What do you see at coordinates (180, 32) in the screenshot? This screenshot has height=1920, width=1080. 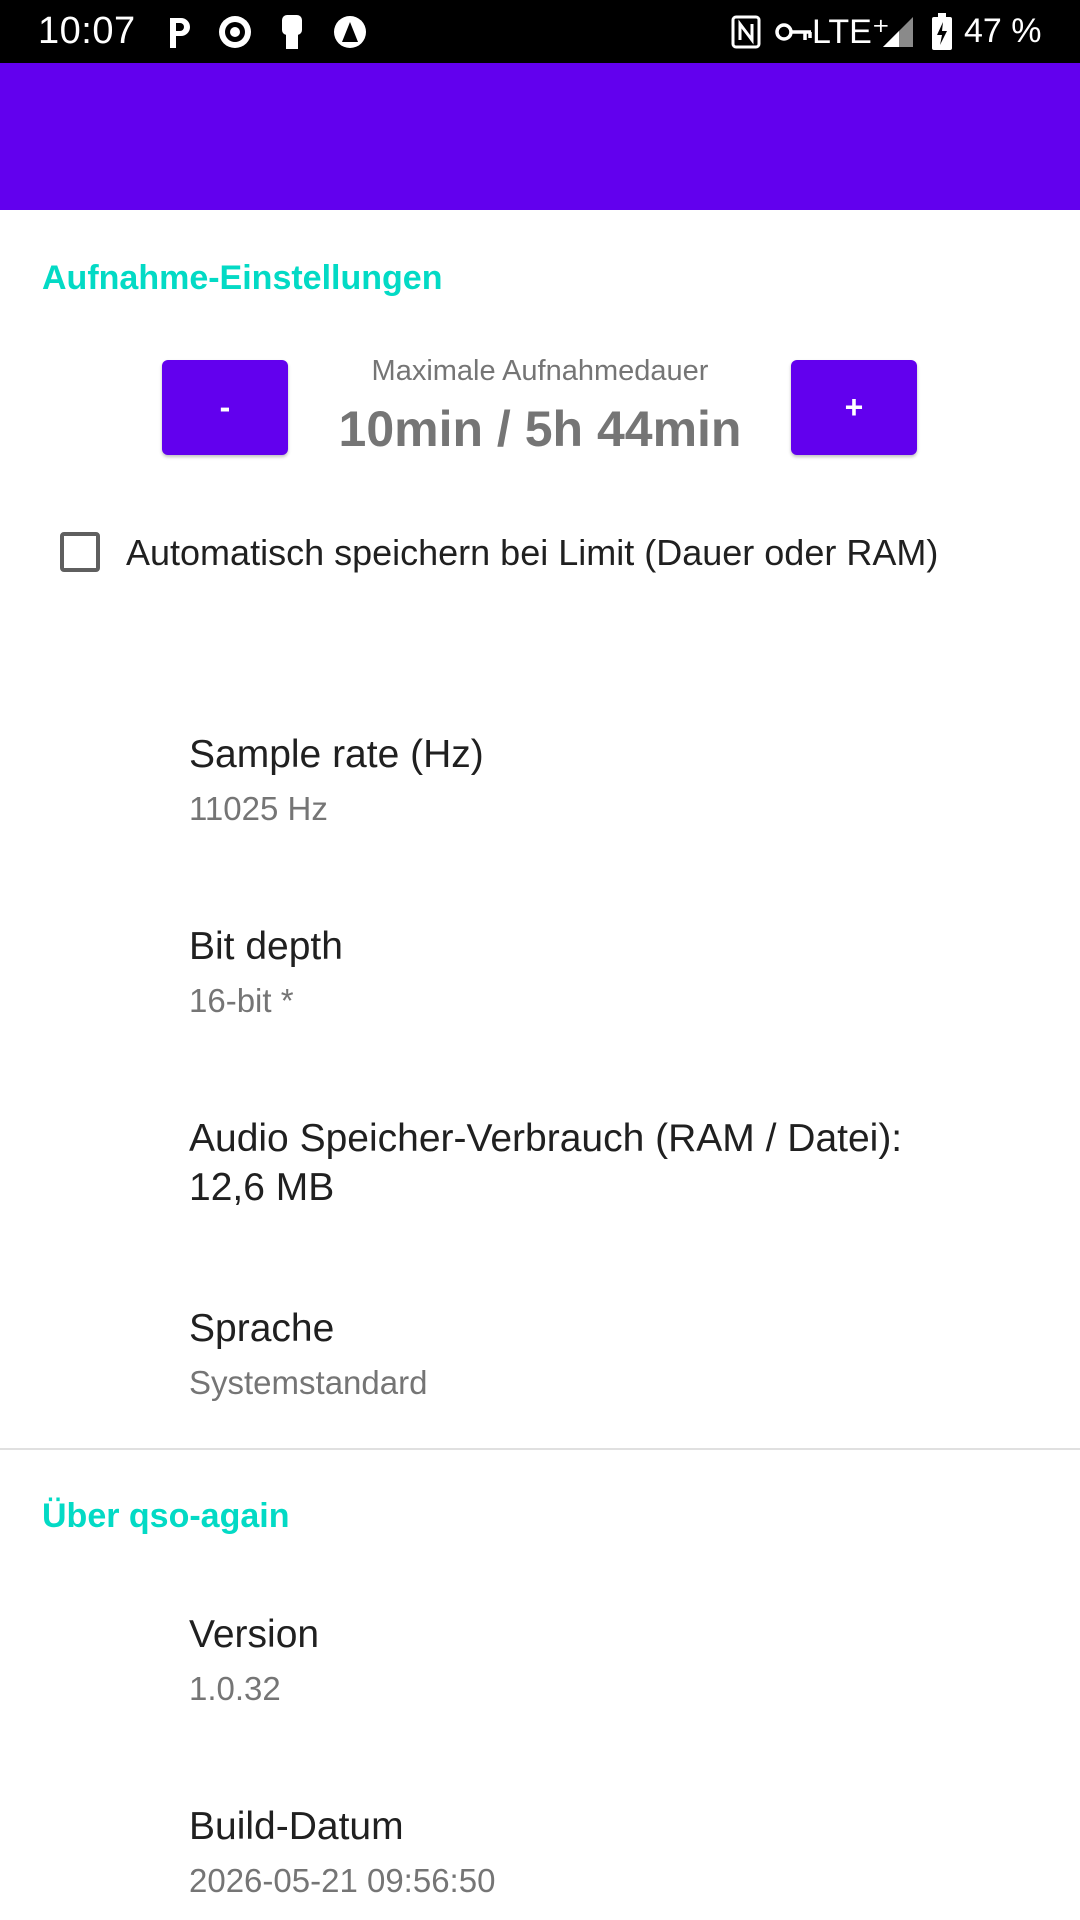 I see `parking-icon` at bounding box center [180, 32].